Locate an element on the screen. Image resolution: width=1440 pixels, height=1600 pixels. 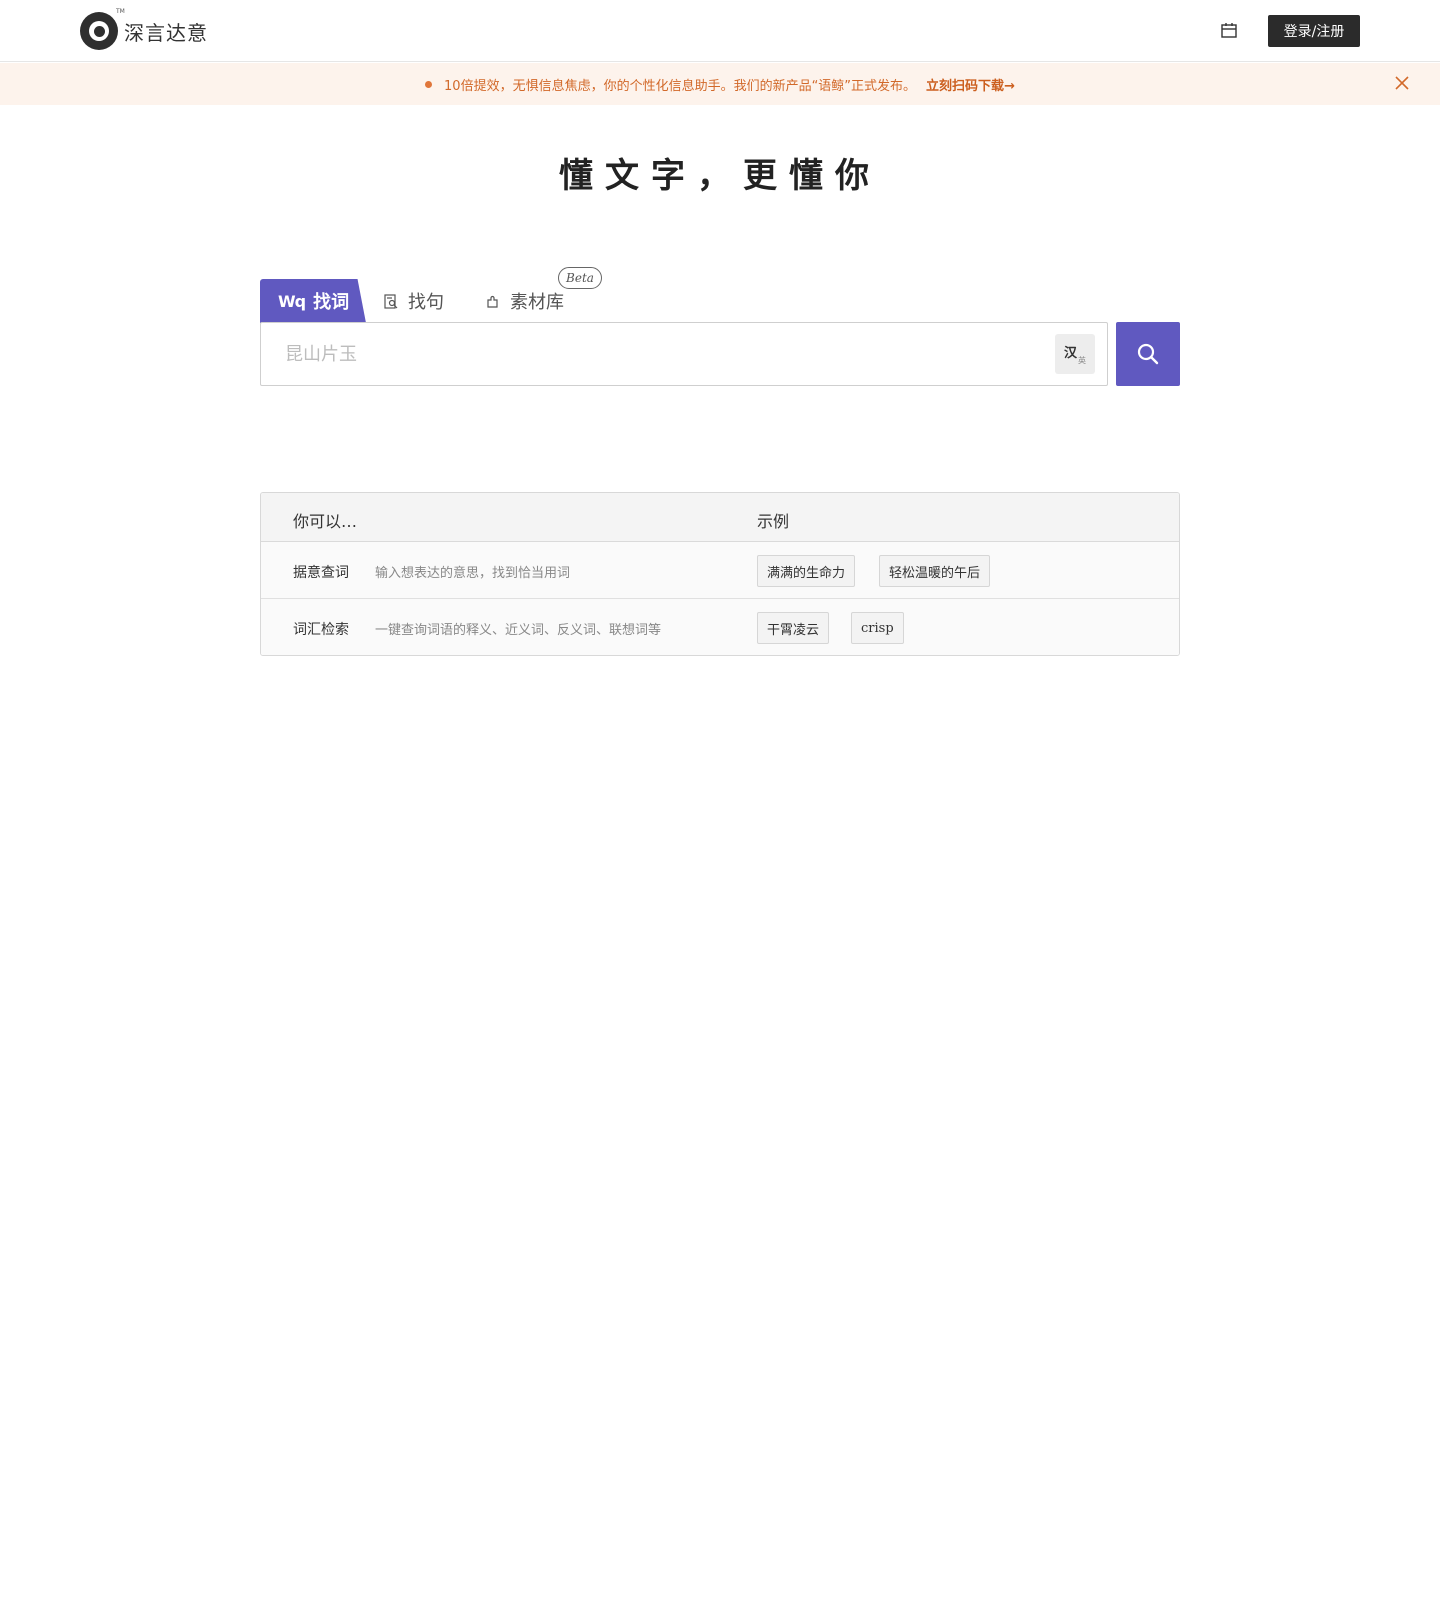
page-slogan: 懂文字，更懂你 is located at coordinates (720, 176).